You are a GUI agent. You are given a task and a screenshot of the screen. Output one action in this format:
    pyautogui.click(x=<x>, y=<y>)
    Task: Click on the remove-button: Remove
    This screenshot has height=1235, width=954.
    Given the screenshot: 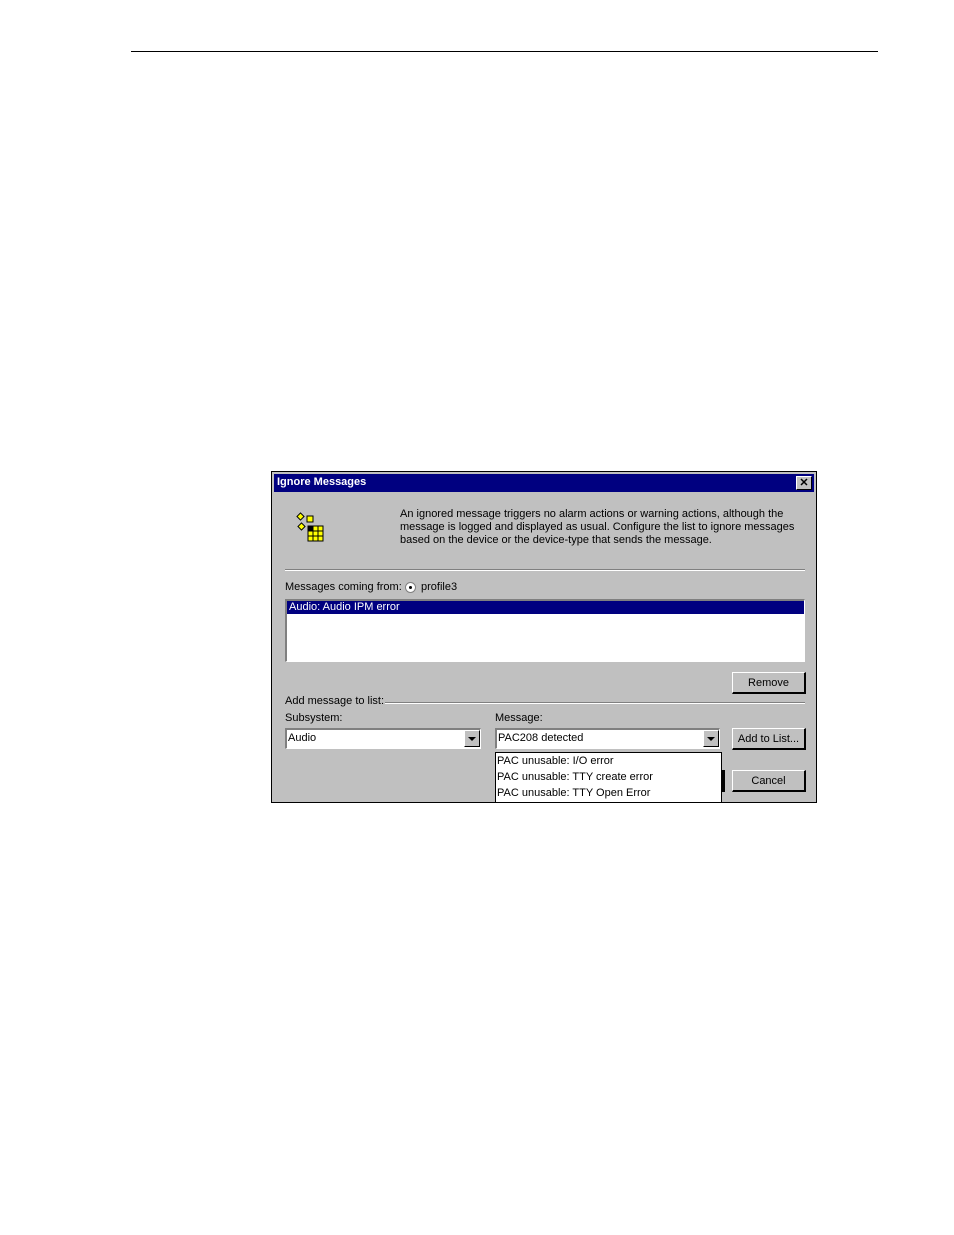 What is the action you would take?
    pyautogui.click(x=769, y=683)
    